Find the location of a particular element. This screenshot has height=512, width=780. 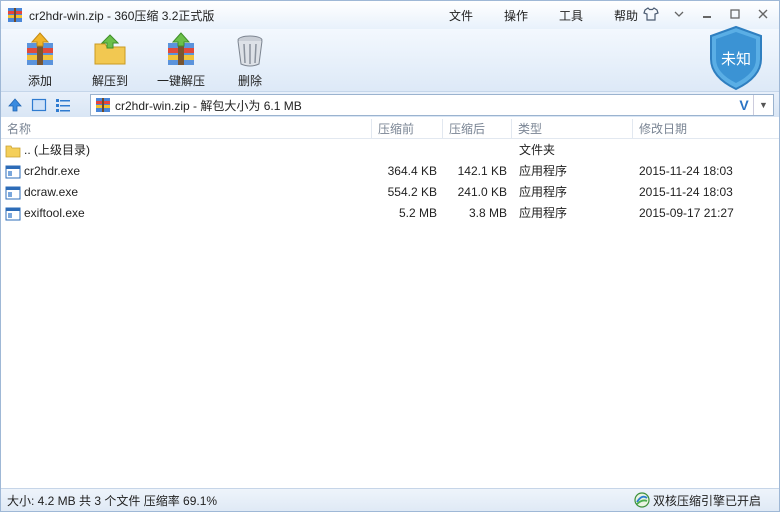

dropdown-arrow-icon: ▼ is located at coordinates (763, 105).